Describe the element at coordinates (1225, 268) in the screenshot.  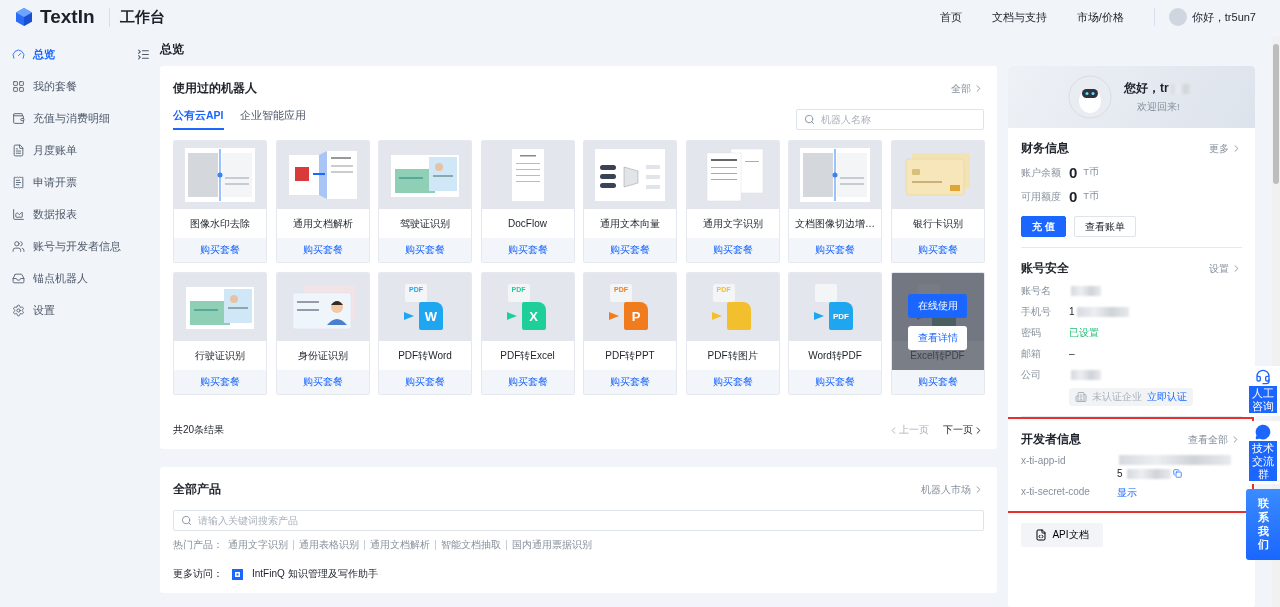
I see `settings-link: 设置` at that location.